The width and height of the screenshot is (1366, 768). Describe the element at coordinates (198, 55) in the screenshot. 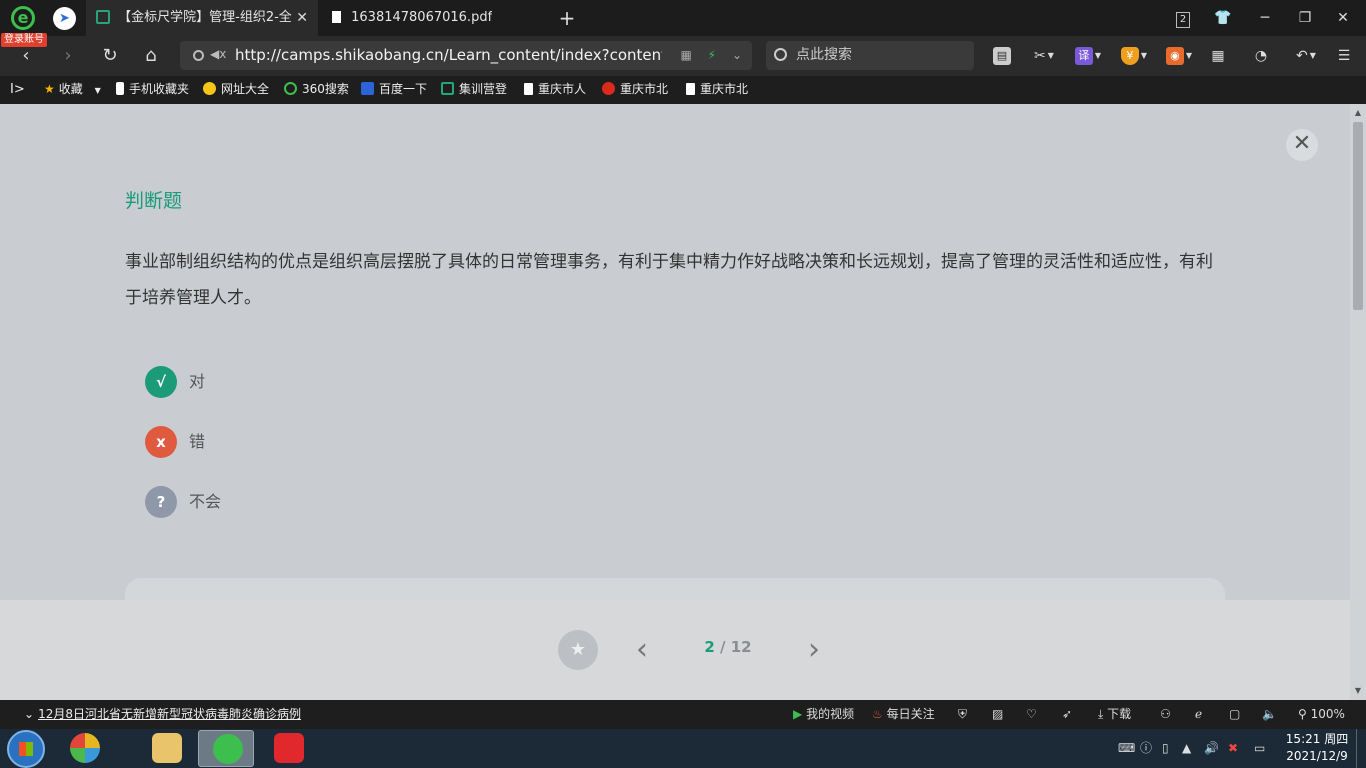

I see `site-info-icon` at that location.